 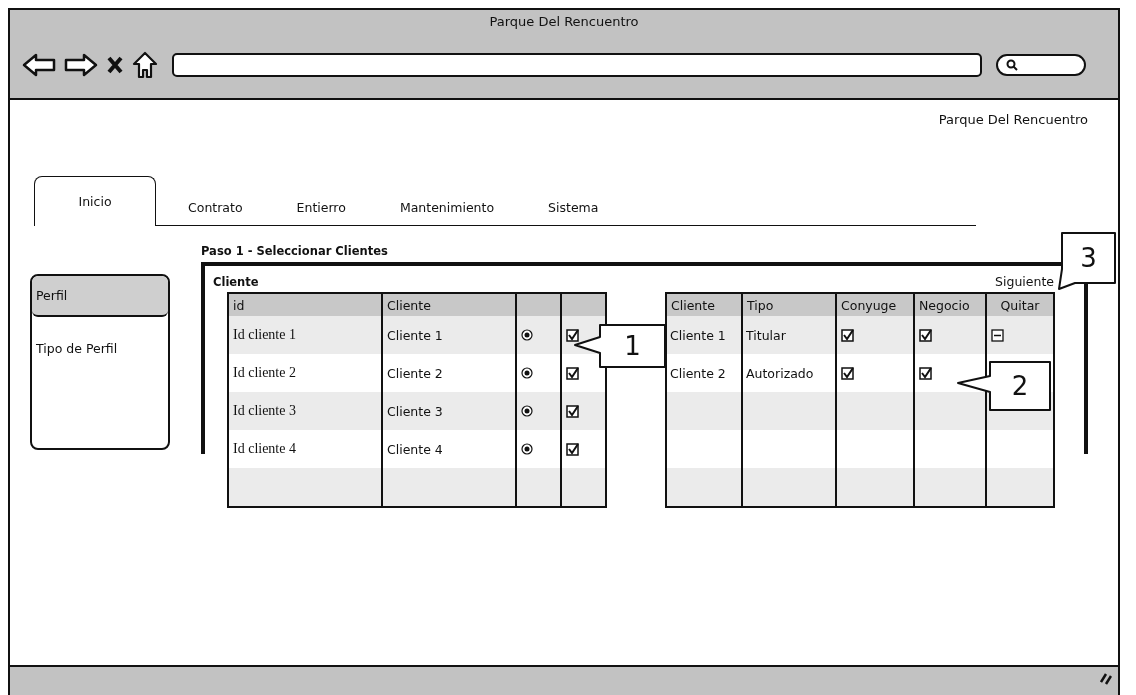 I want to click on search-icon, so click(x=1012, y=65).